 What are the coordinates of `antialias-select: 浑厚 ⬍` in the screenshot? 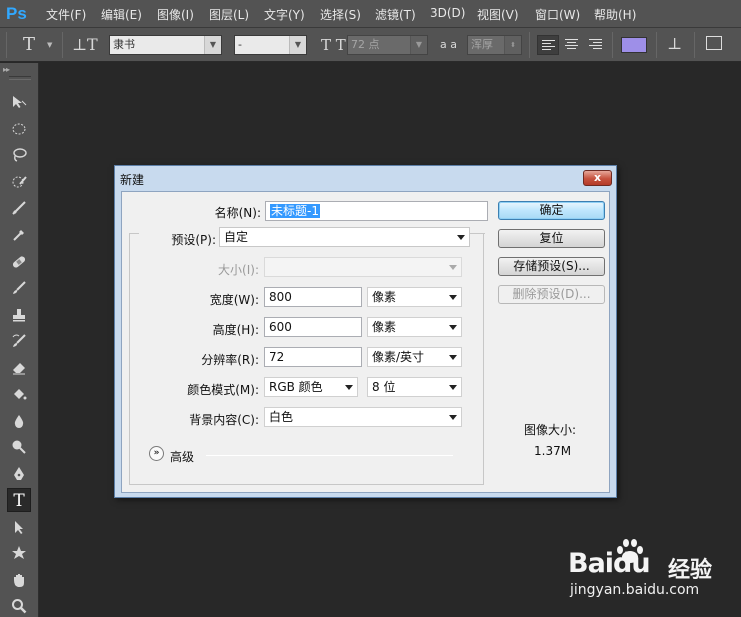 It's located at (494, 45).